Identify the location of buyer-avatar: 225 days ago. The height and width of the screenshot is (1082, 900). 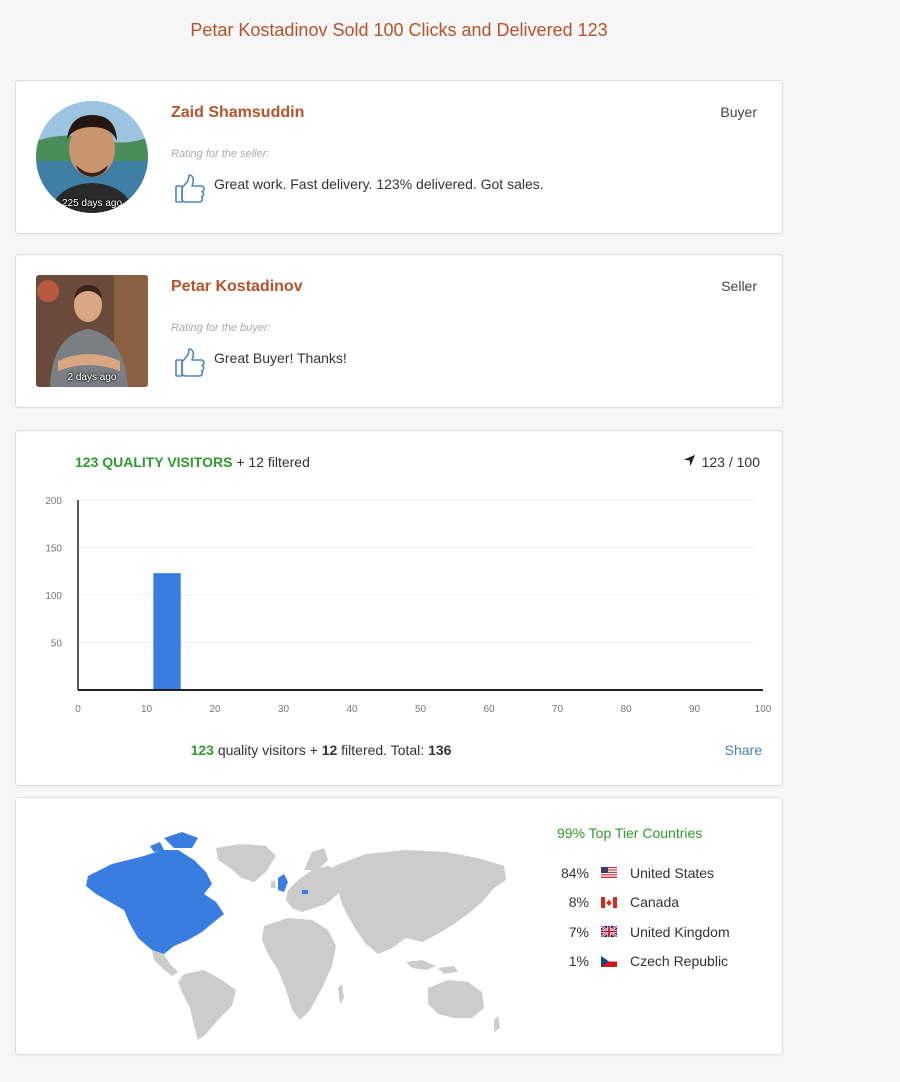
(92, 157).